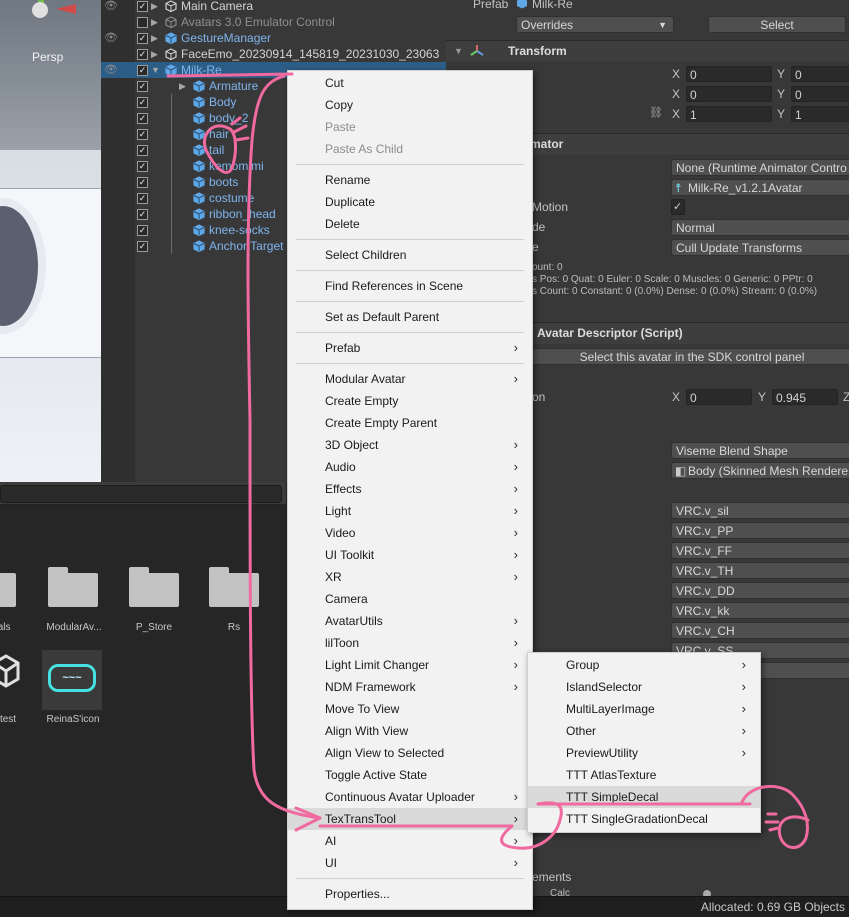 This screenshot has height=917, width=849. What do you see at coordinates (410, 819) in the screenshot?
I see `menu-item-textranstool: TexTransTool ›` at bounding box center [410, 819].